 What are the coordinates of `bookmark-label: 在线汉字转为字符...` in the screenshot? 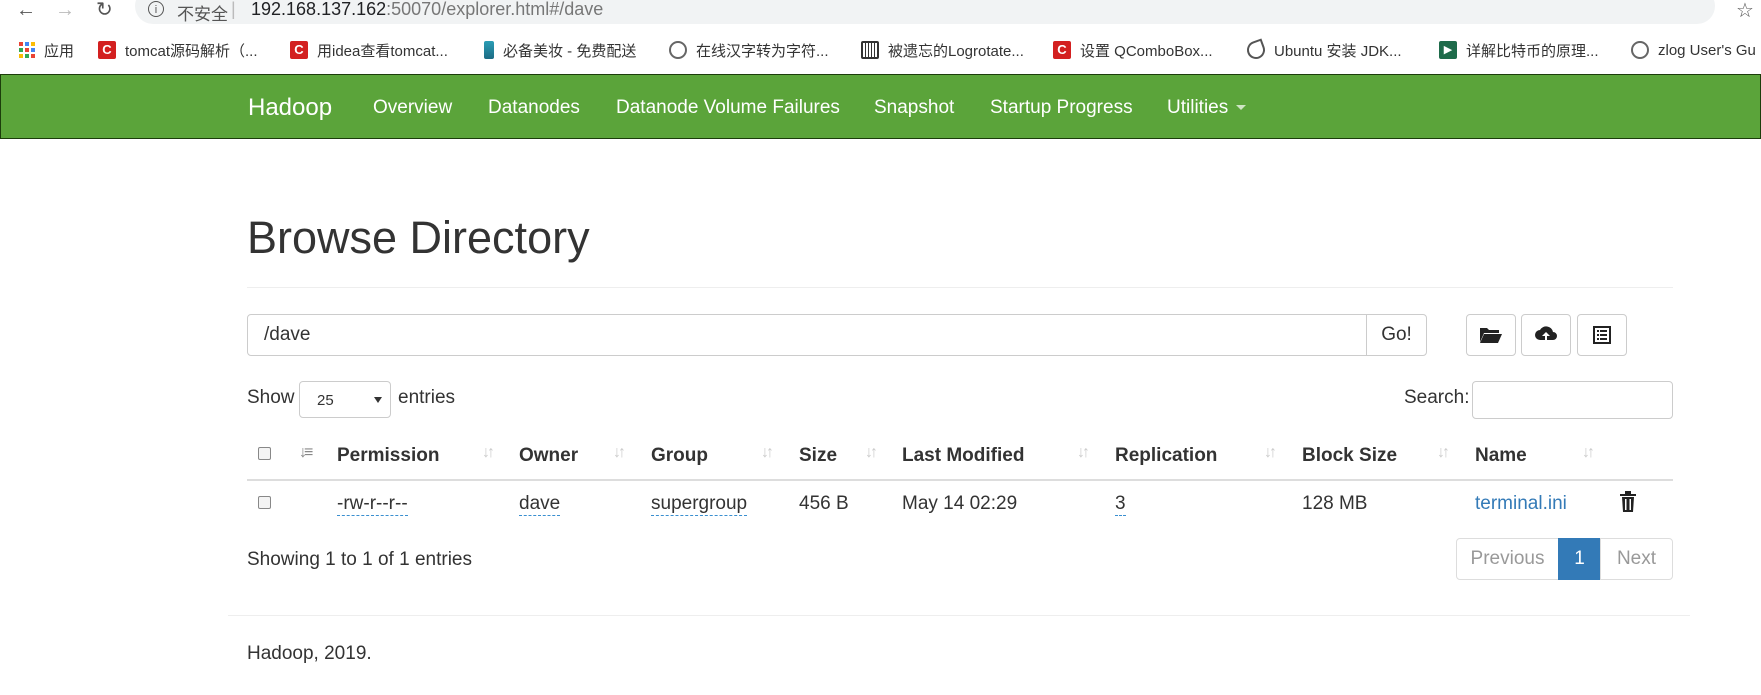 It's located at (762, 51).